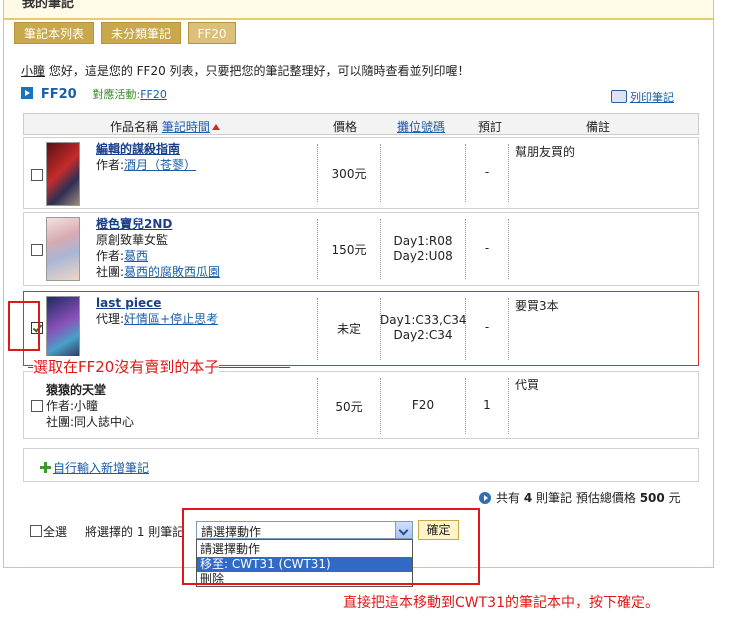 Image resolution: width=731 pixels, height=629 pixels. I want to click on price: 50元, so click(349, 407).